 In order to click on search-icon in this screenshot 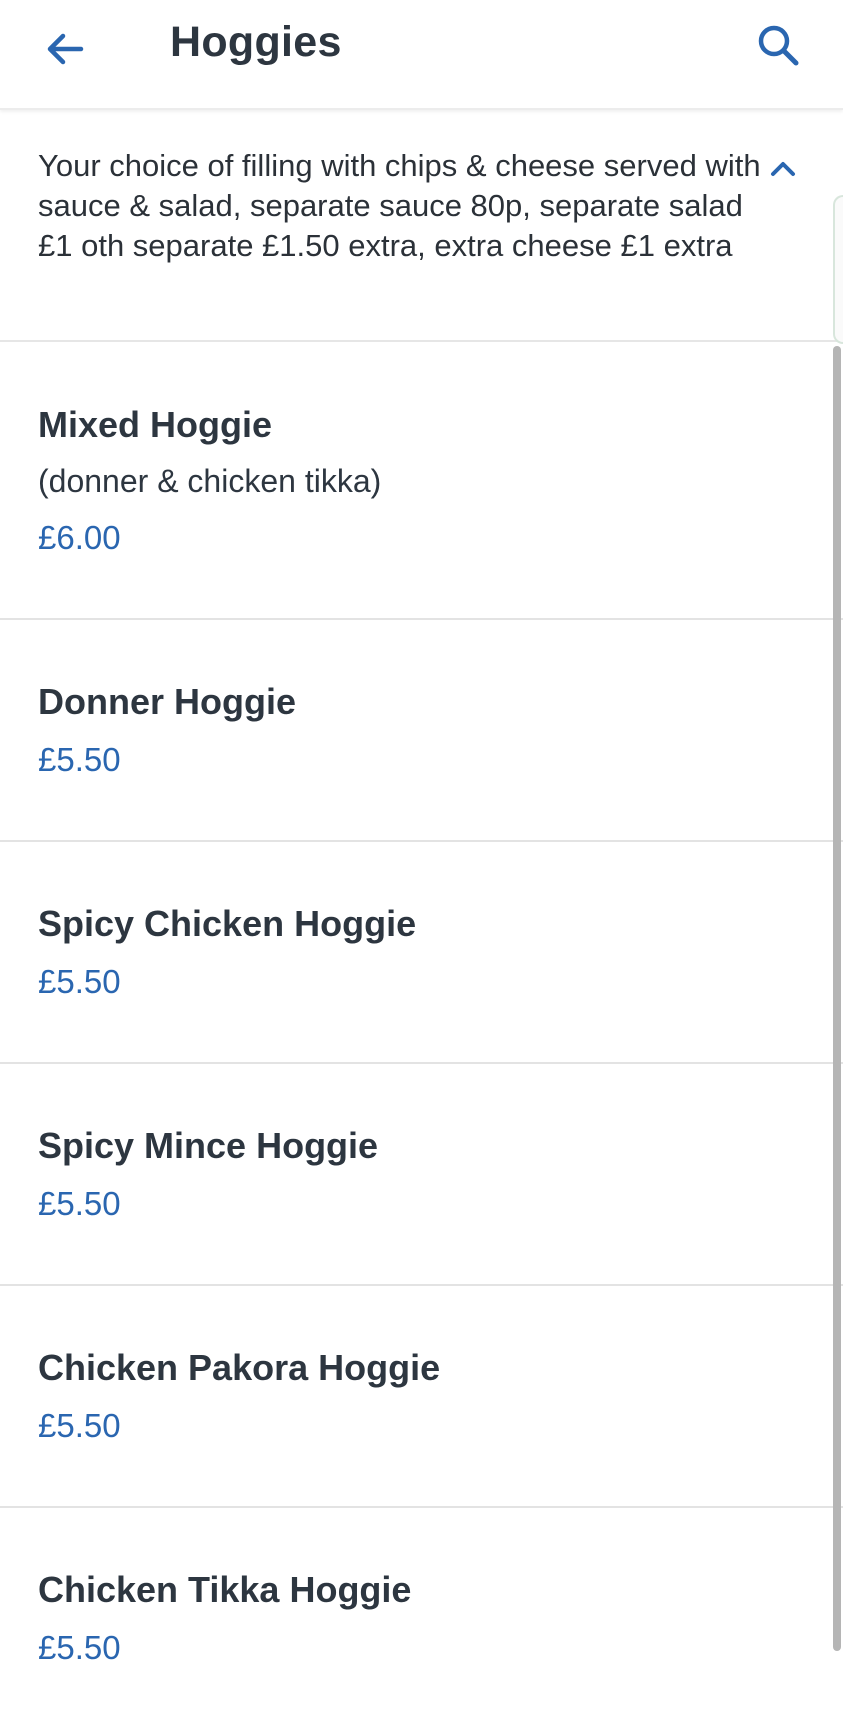, I will do `click(778, 45)`.